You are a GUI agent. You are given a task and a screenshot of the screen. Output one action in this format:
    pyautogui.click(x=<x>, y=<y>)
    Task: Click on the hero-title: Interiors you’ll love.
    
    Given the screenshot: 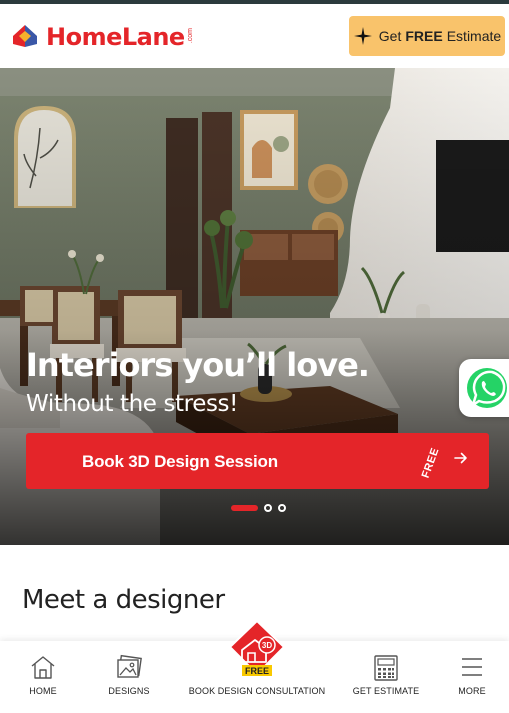 What is the action you would take?
    pyautogui.click(x=198, y=365)
    